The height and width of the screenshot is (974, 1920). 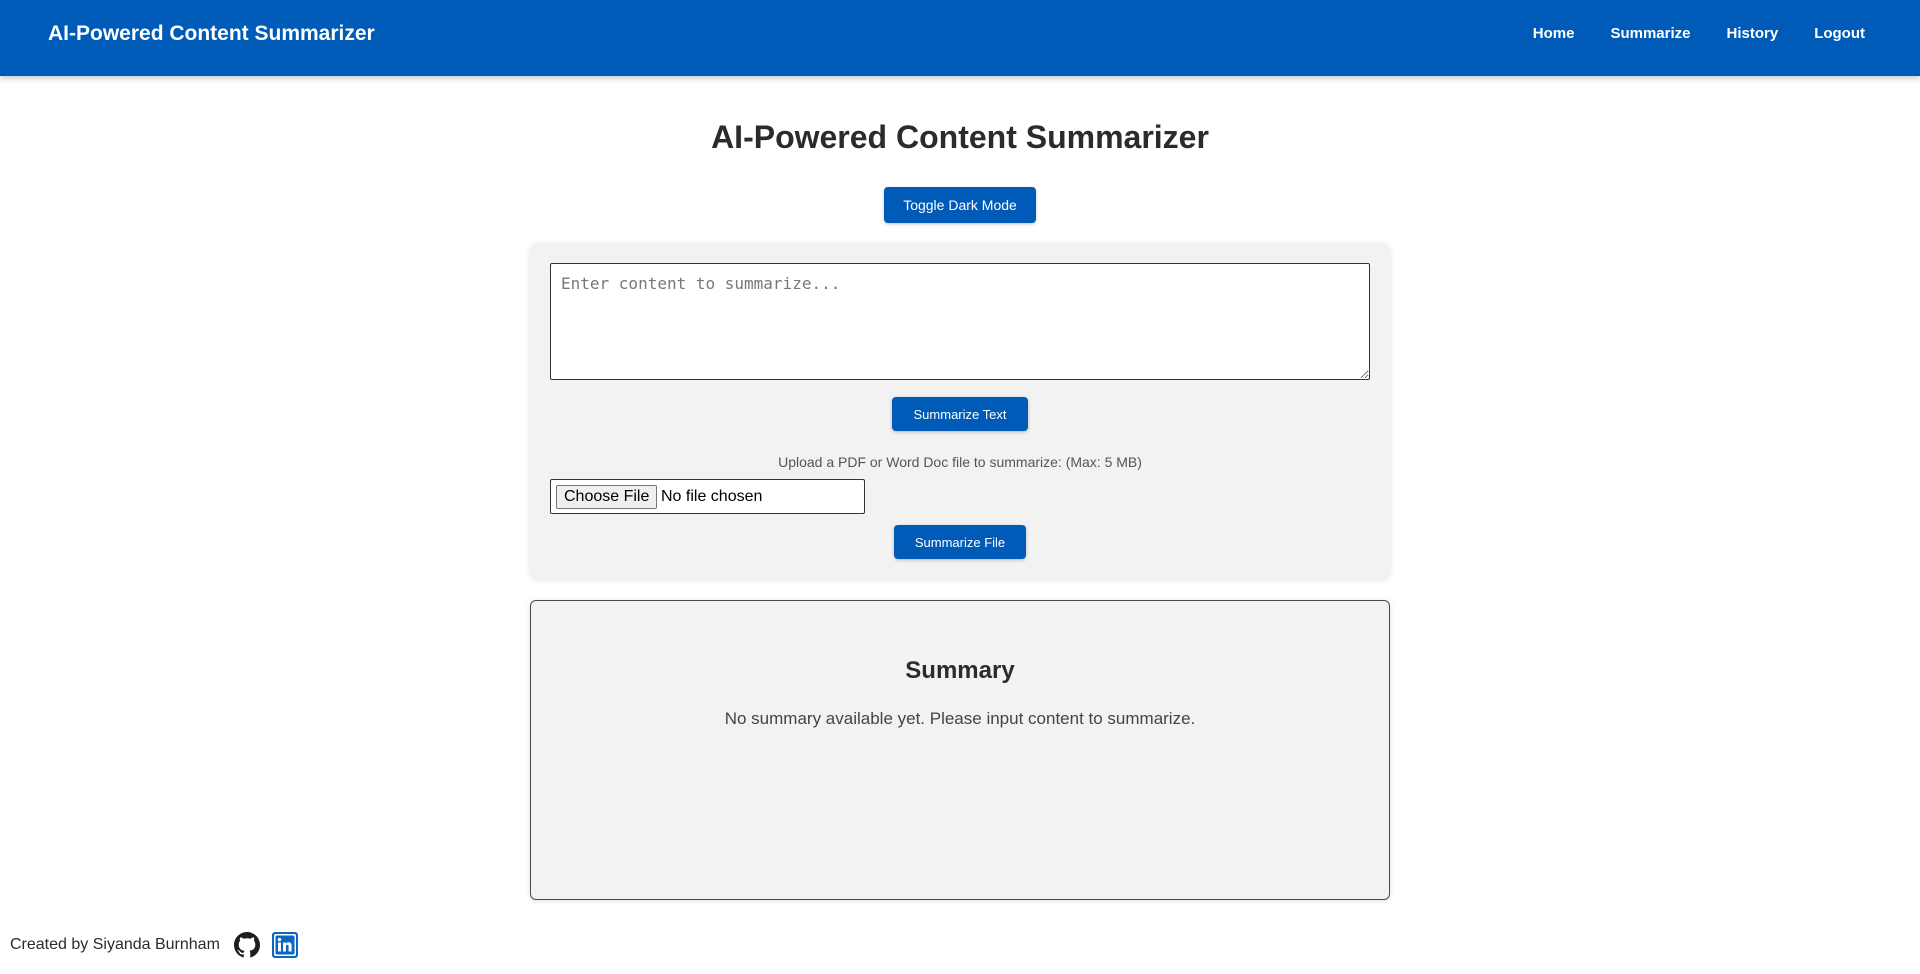 What do you see at coordinates (960, 321) in the screenshot?
I see `content-textarea` at bounding box center [960, 321].